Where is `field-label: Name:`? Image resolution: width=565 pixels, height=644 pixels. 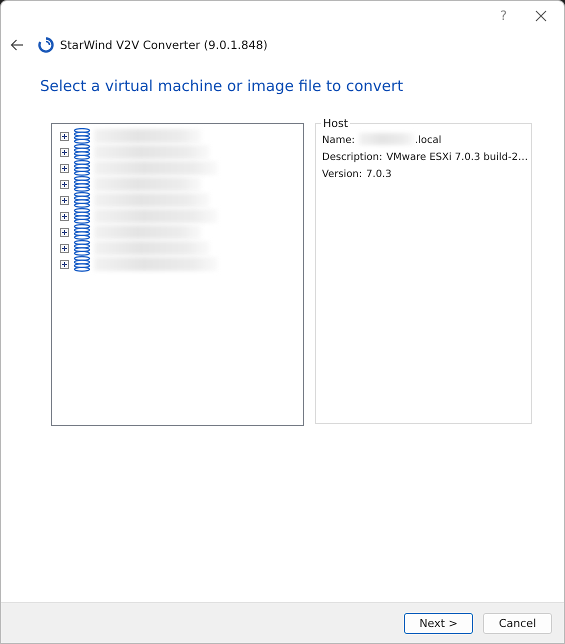
field-label: Name: is located at coordinates (338, 141).